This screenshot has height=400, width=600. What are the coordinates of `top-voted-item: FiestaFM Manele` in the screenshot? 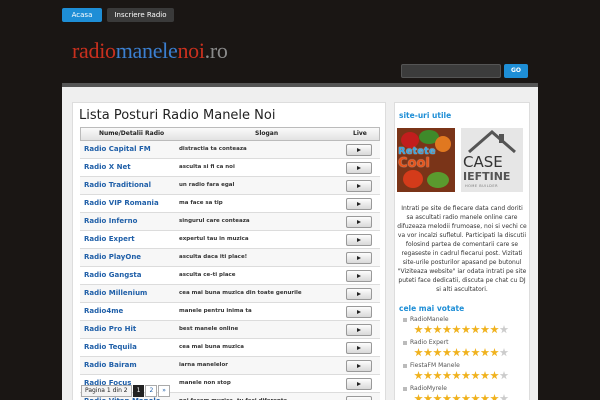 It's located at (431, 365).